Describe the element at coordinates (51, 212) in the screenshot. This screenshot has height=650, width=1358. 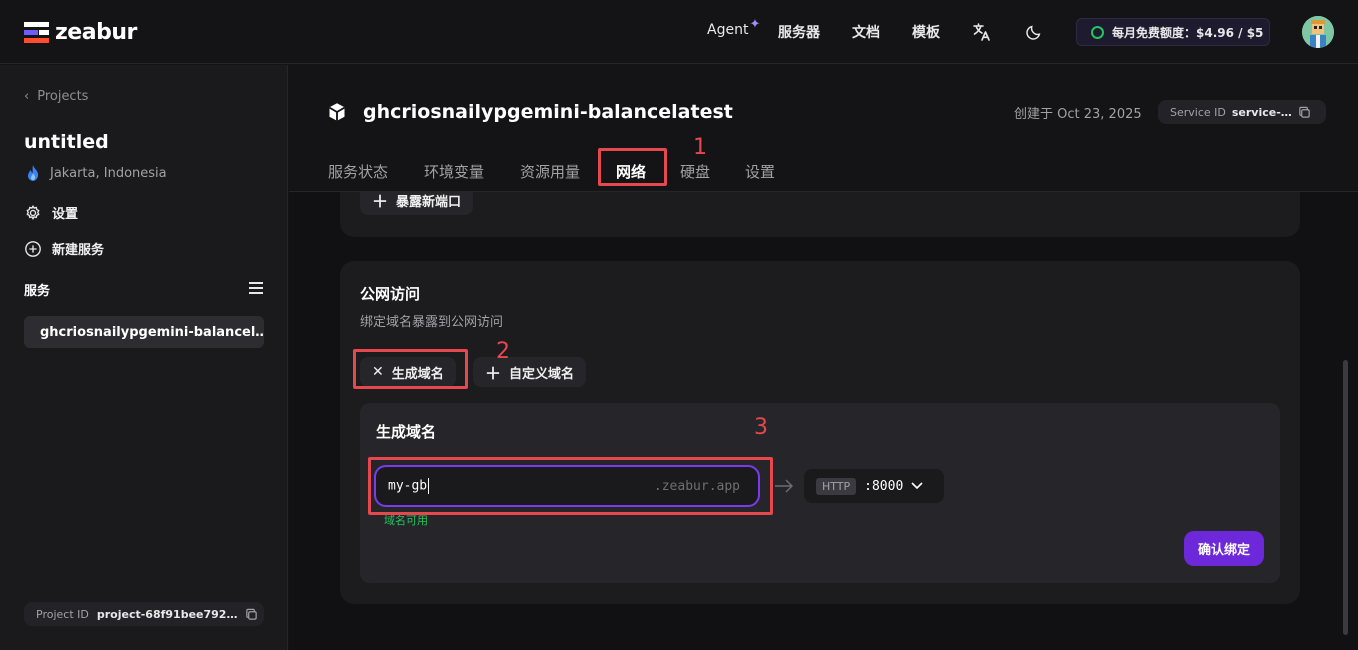
I see `project-settings-link: 设置` at that location.